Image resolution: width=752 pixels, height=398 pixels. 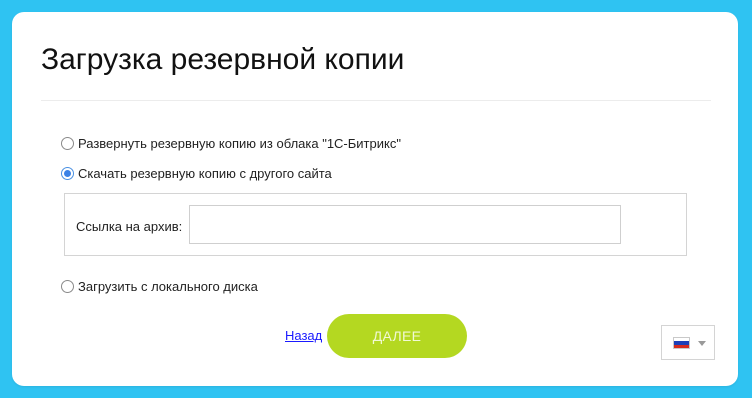 What do you see at coordinates (67, 173) in the screenshot?
I see `remote-radio` at bounding box center [67, 173].